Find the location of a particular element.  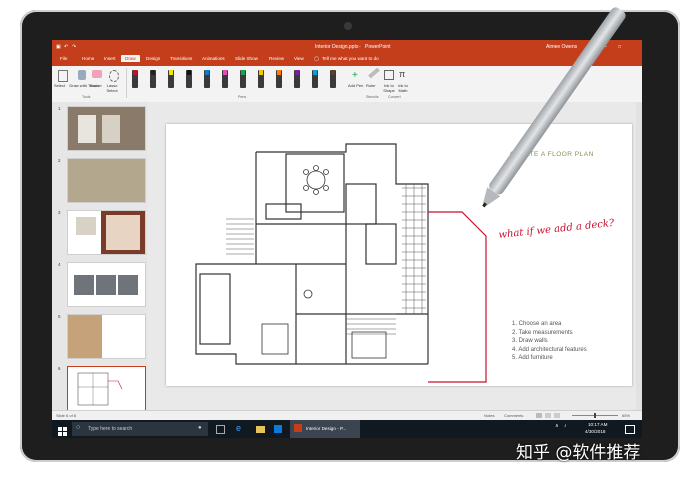

user-name: Aimee Owens is located at coordinates (561, 47).